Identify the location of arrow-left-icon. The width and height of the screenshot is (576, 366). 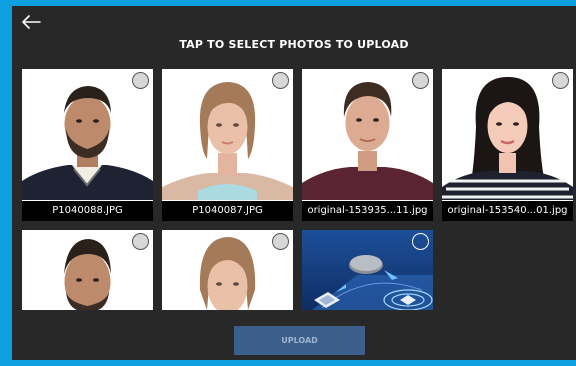
(31, 22).